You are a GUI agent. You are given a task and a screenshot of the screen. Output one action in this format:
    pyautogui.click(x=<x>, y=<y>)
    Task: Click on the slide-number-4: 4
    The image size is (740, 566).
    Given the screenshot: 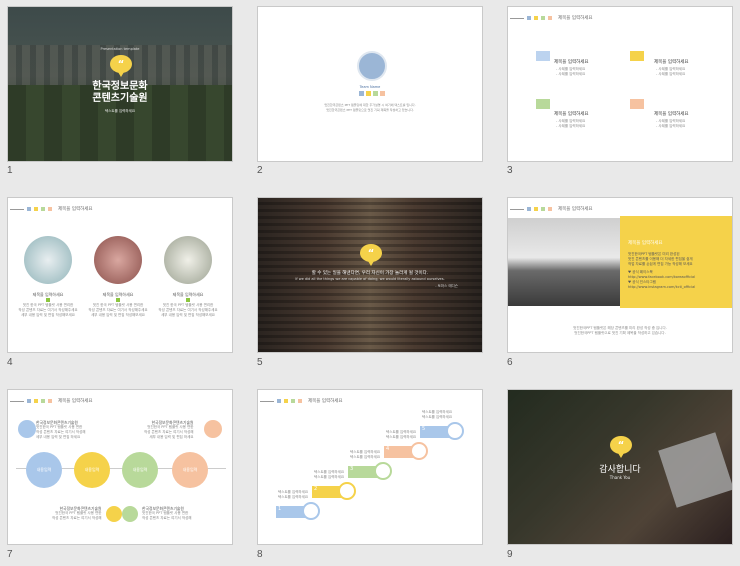 What is the action you would take?
    pyautogui.click(x=10, y=362)
    